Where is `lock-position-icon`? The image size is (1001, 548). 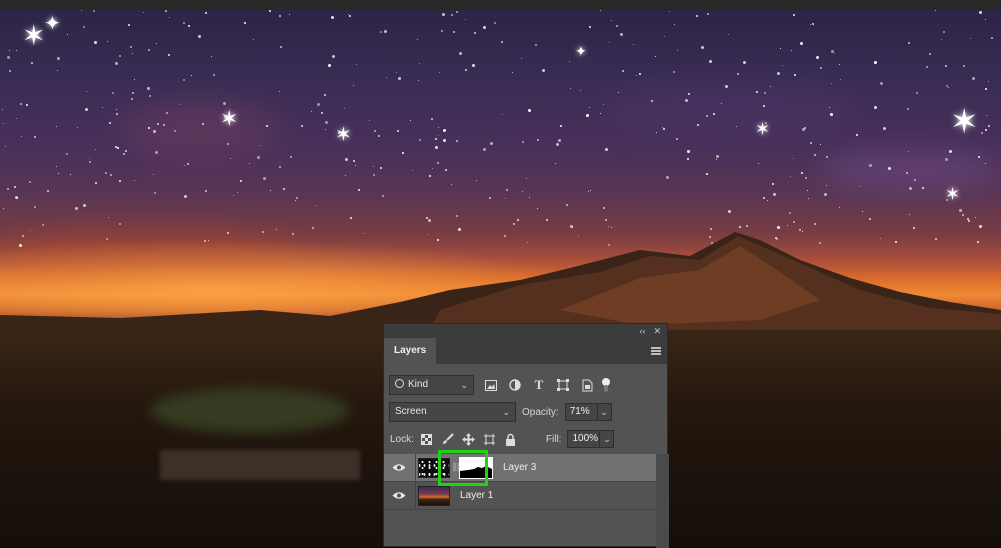 lock-position-icon is located at coordinates (469, 439).